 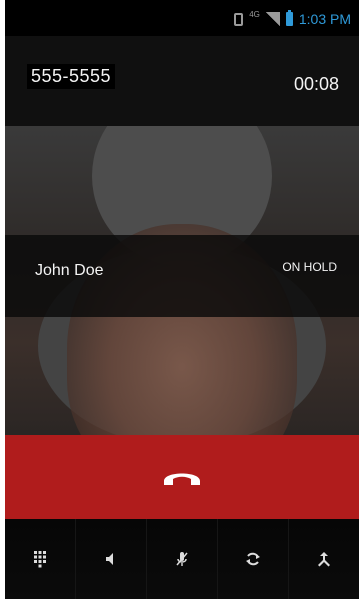 I want to click on status-icons: 4G 1:03 PM, so click(x=292, y=19).